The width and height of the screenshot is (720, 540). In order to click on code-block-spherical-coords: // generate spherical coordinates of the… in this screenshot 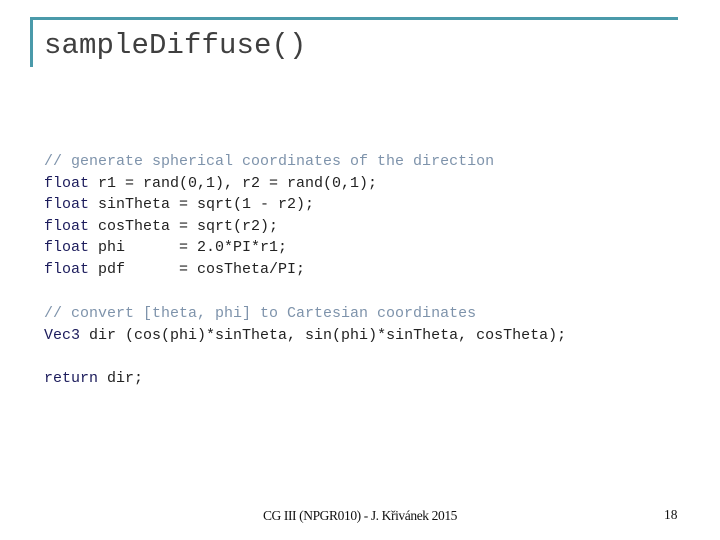, I will do `click(269, 215)`.